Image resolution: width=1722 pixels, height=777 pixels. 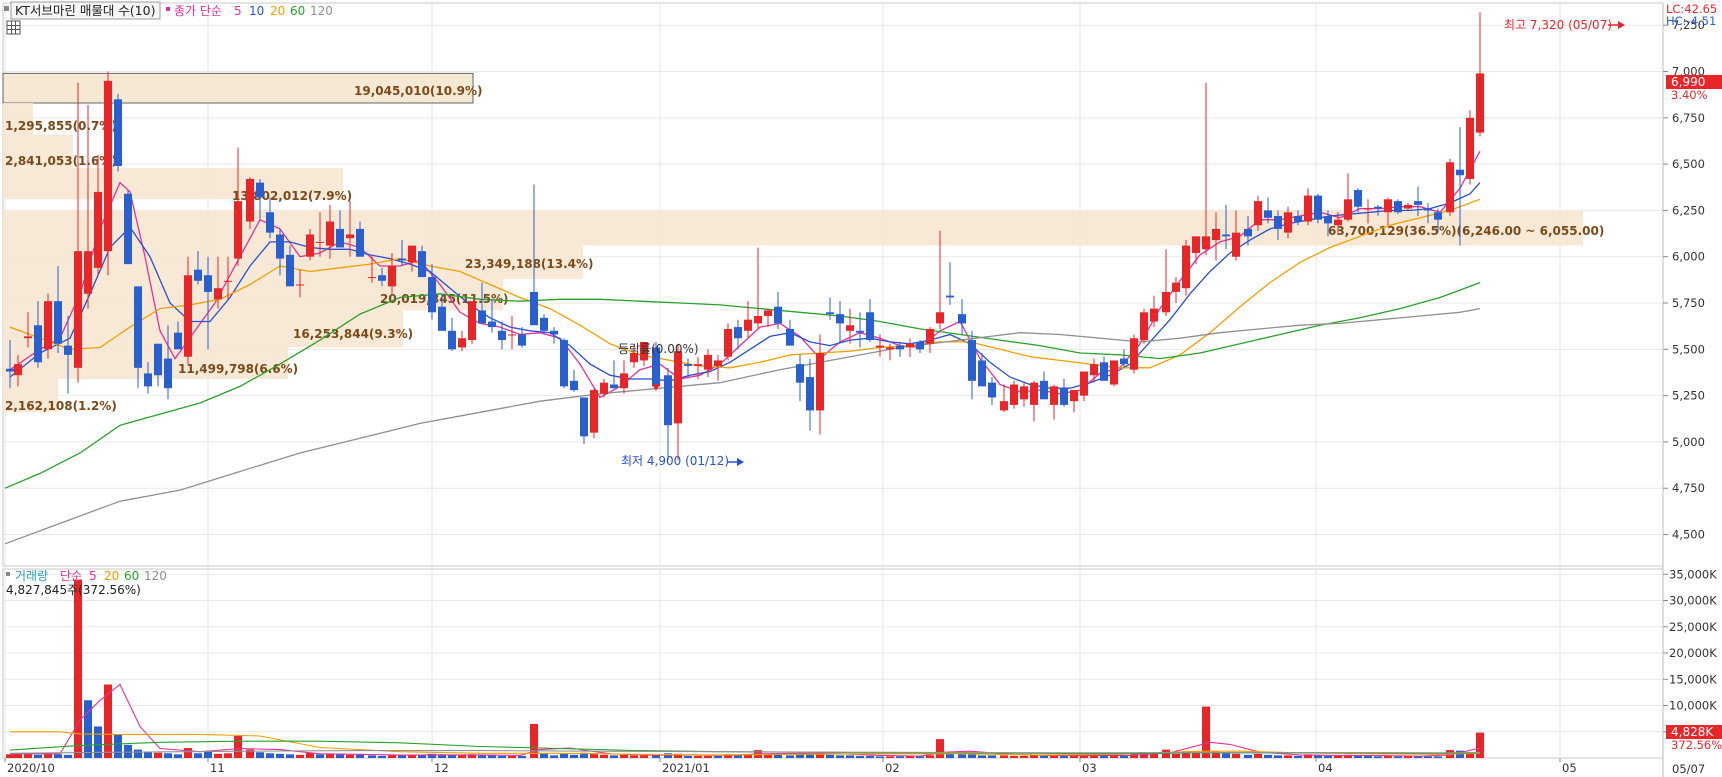 I want to click on volume-profile-label: 2,162,108(1.2%), so click(x=61, y=406).